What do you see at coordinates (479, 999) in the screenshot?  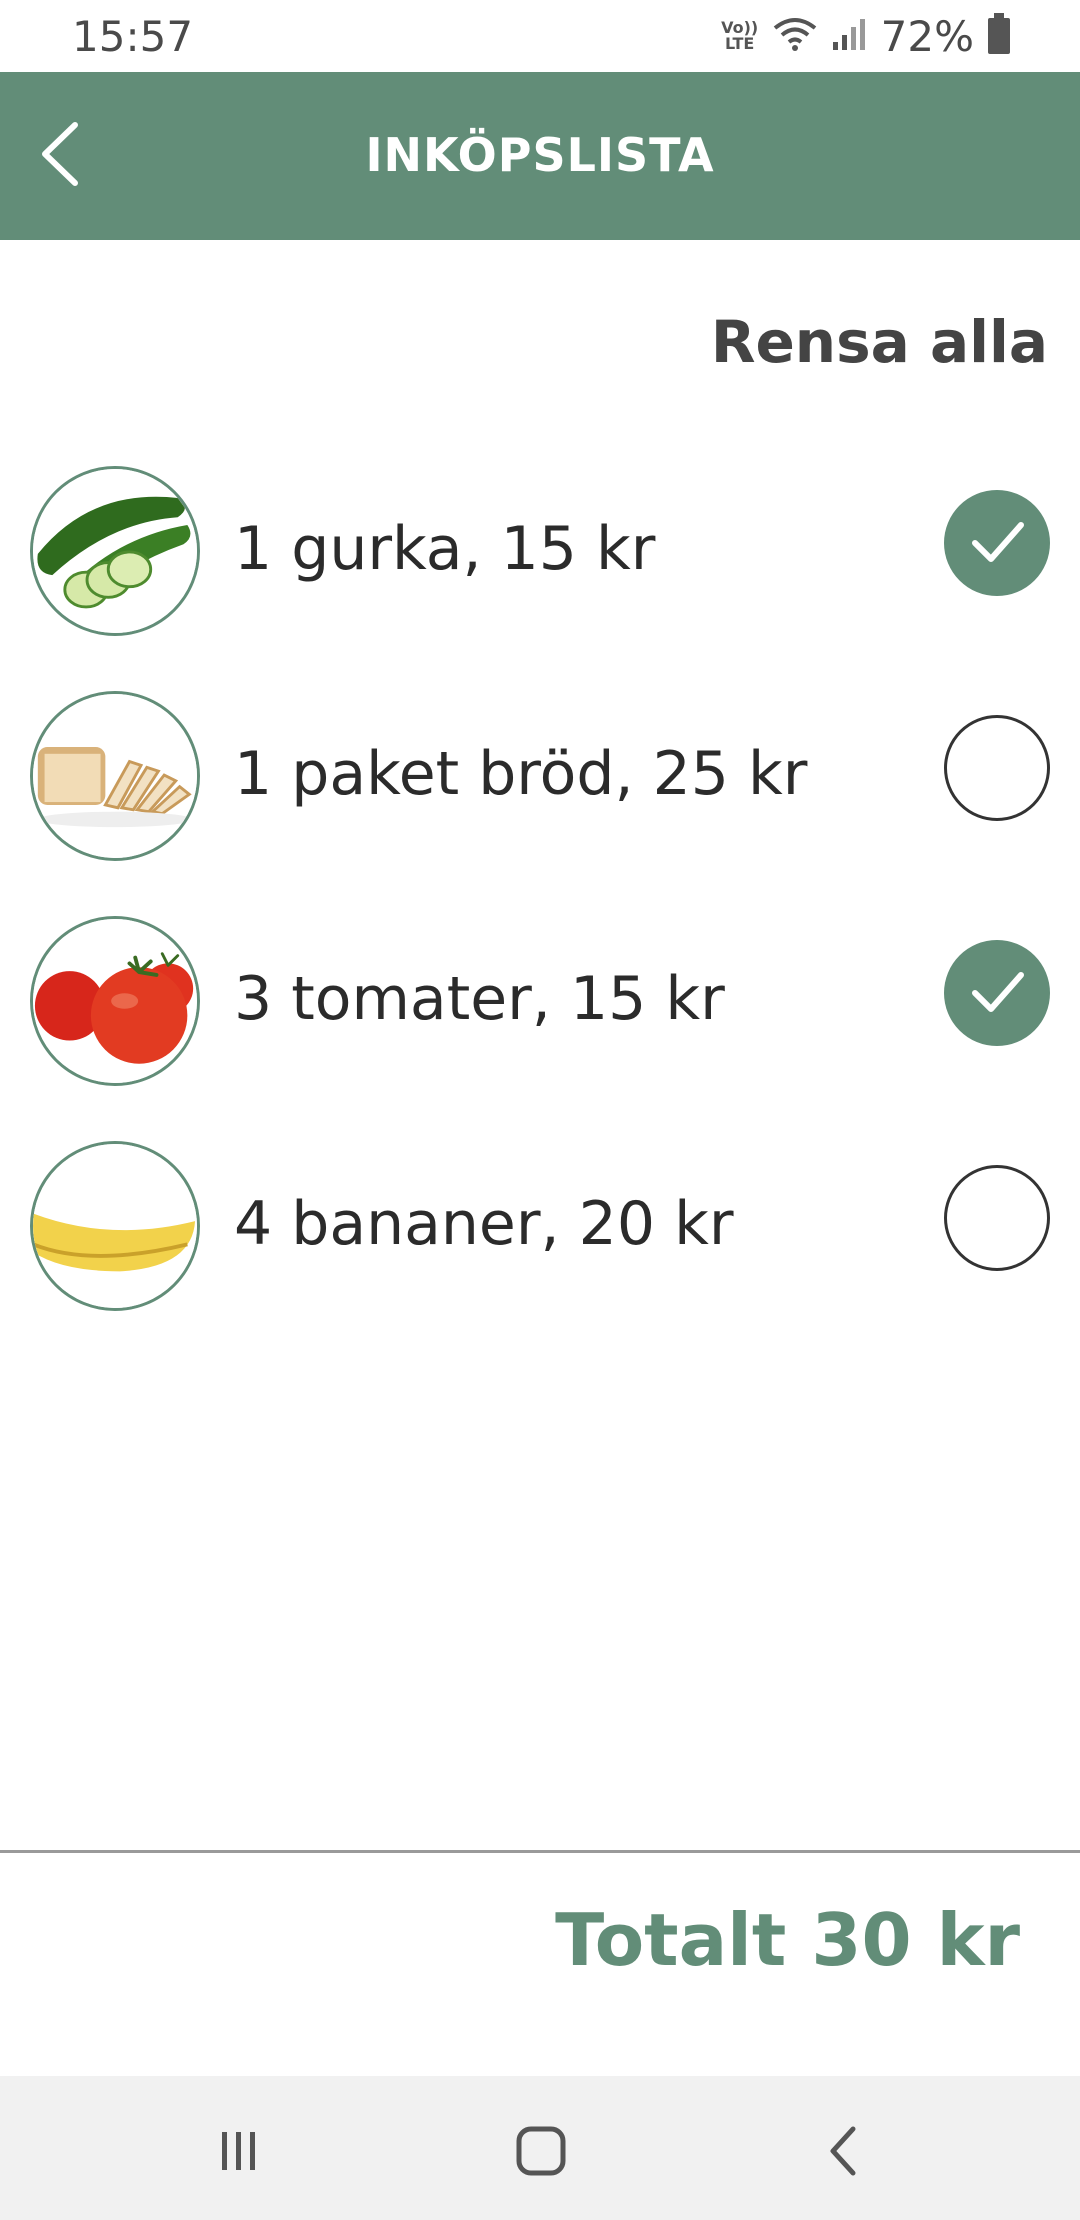 I see `item-label: 3 tomater, 15 kr` at bounding box center [479, 999].